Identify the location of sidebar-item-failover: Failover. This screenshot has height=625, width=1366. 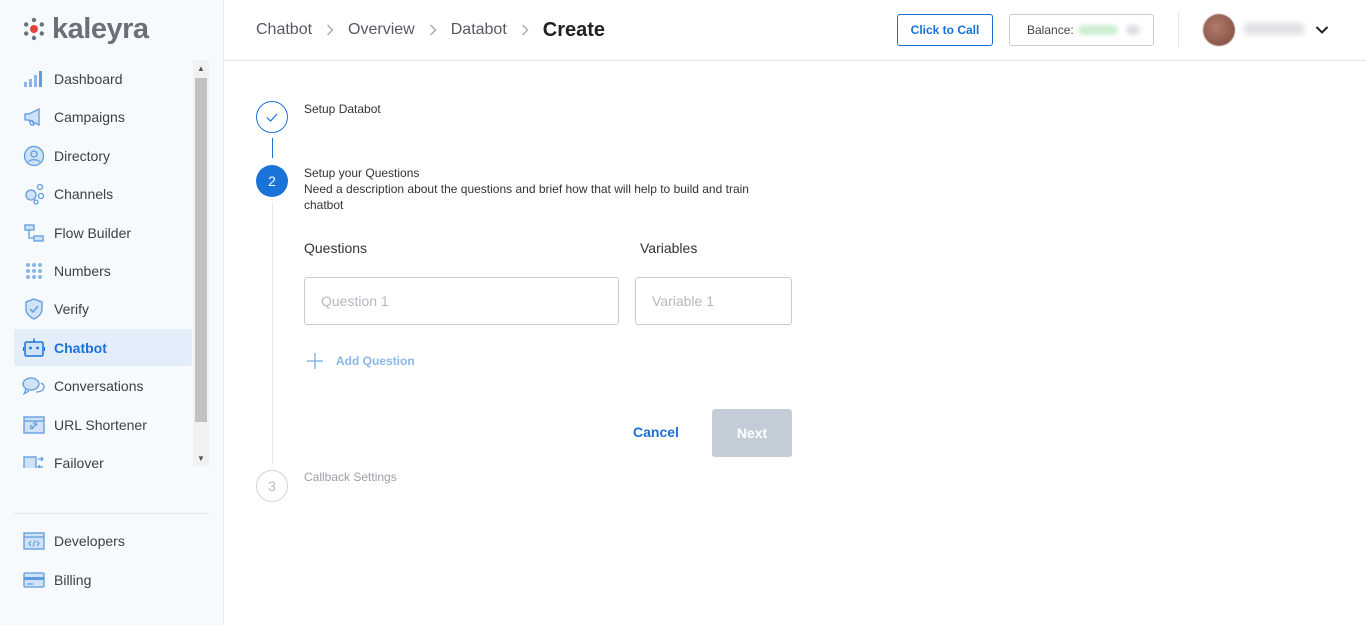
(103, 456).